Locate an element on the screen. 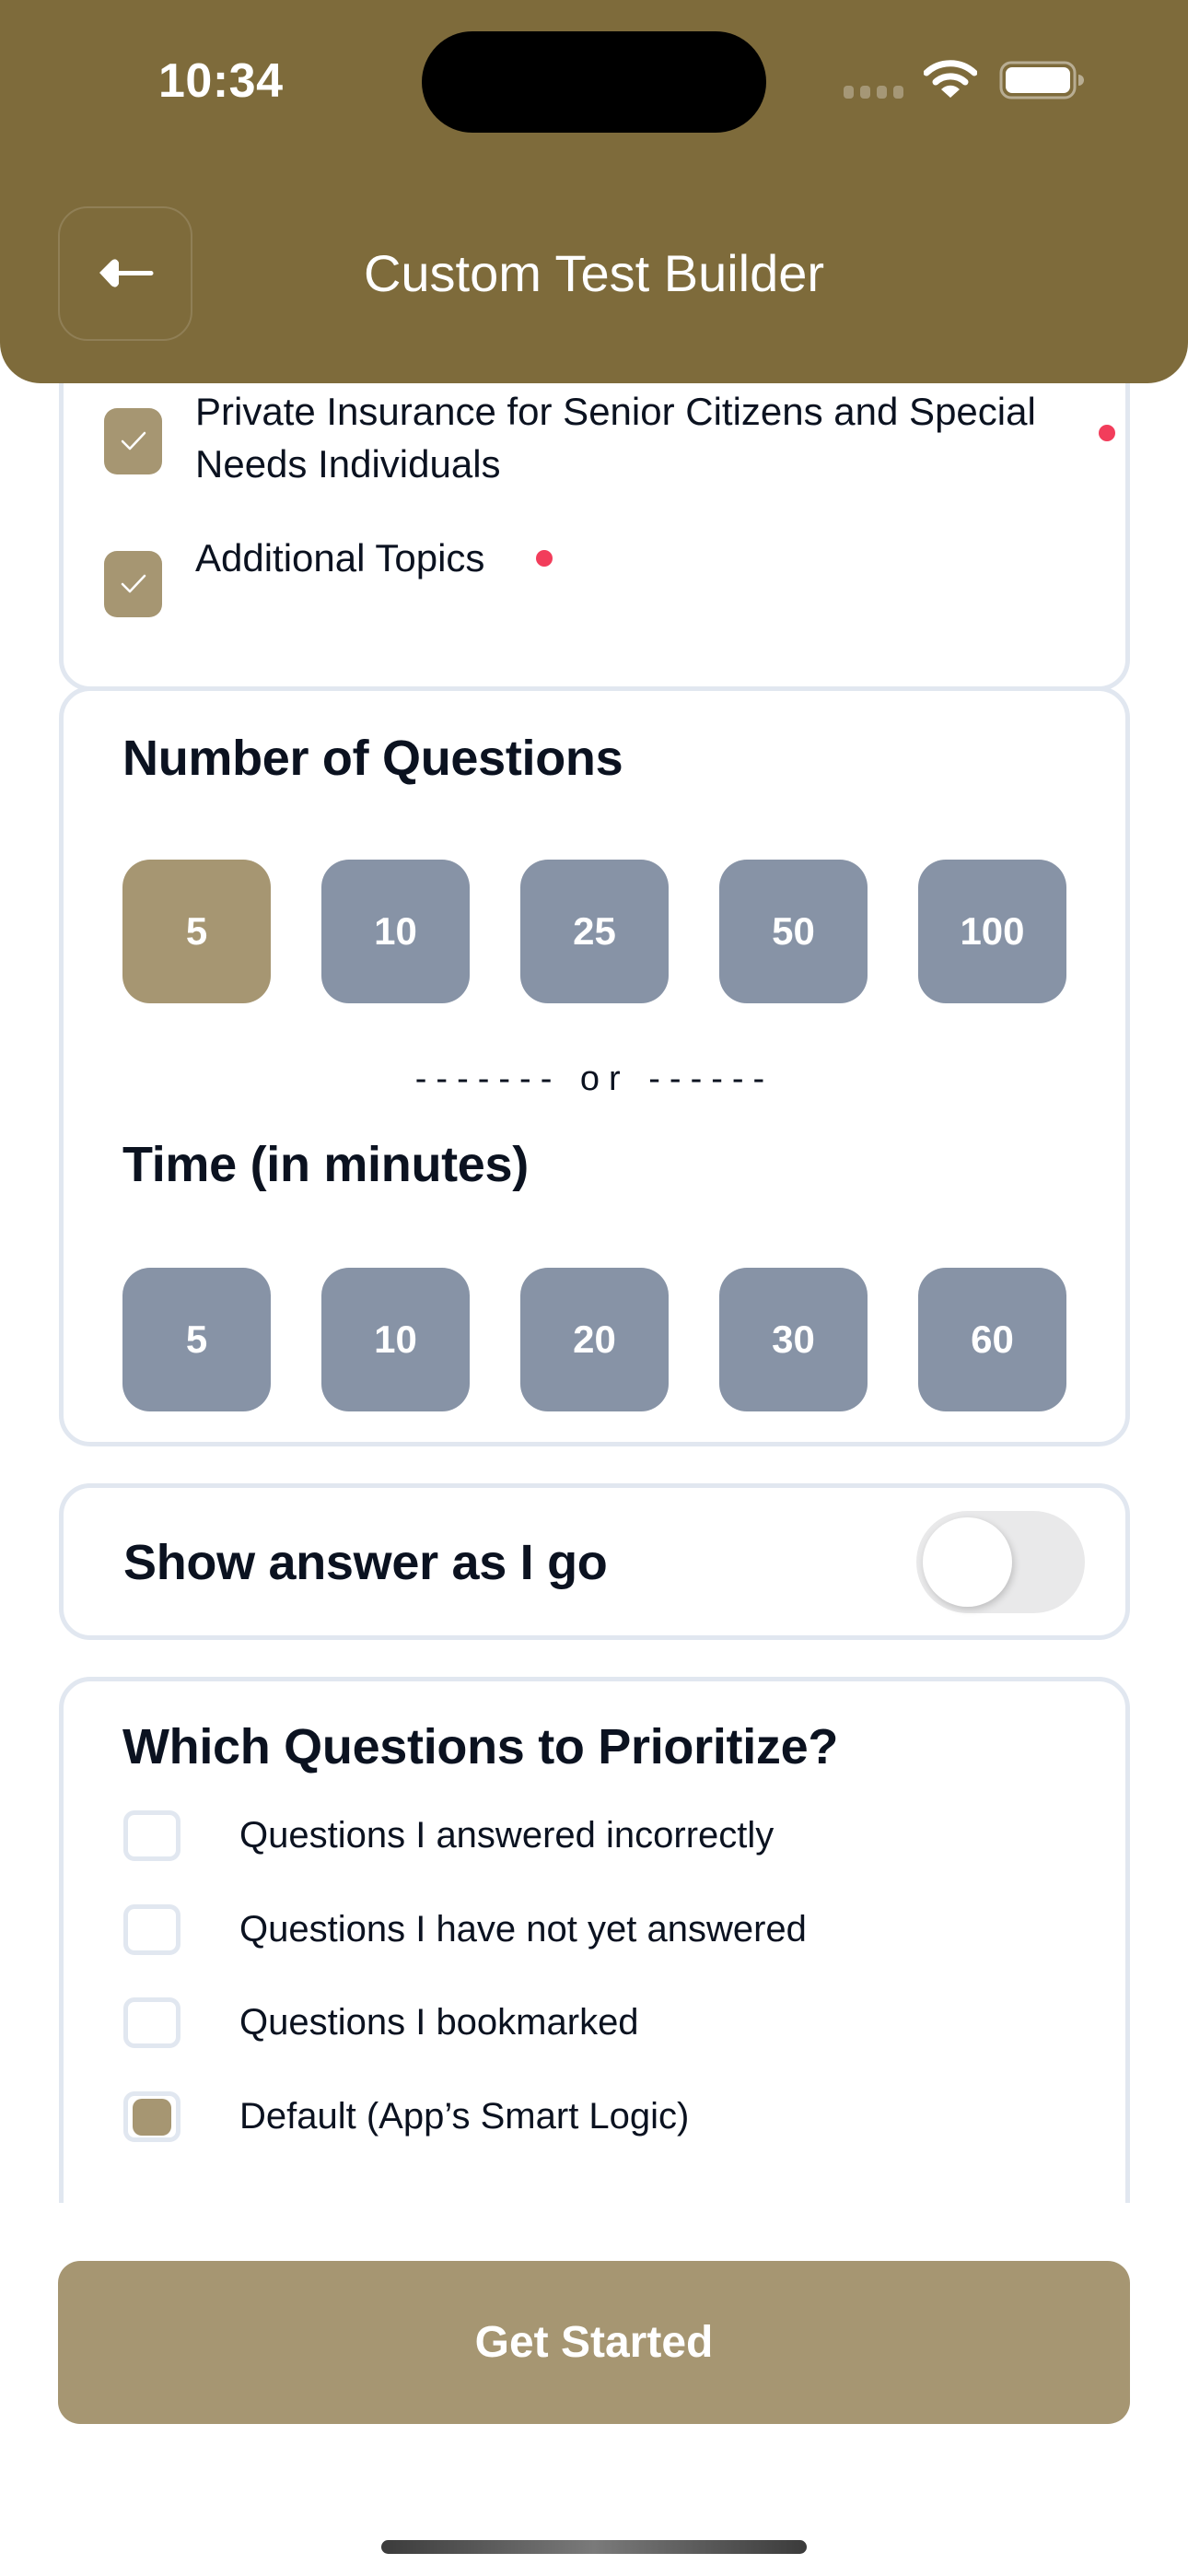 This screenshot has width=1188, height=2576. get-started-button: Get Started is located at coordinates (594, 2342).